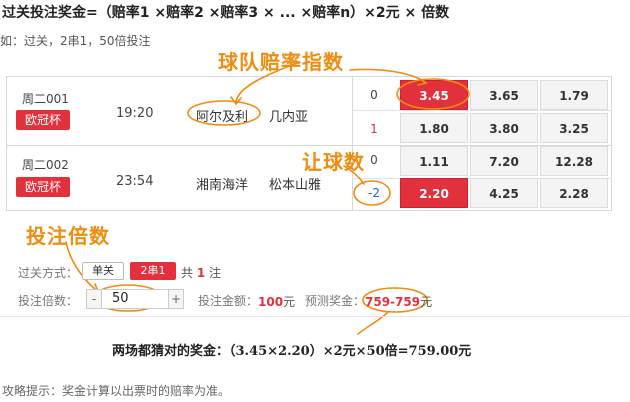  What do you see at coordinates (48, 273) in the screenshot?
I see `pass-mode-label: 过关方式：` at bounding box center [48, 273].